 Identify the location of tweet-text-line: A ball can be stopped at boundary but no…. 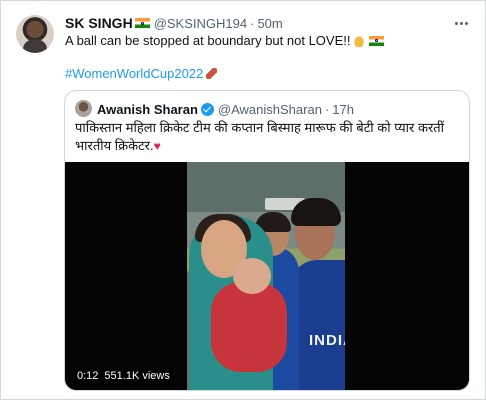
(226, 40).